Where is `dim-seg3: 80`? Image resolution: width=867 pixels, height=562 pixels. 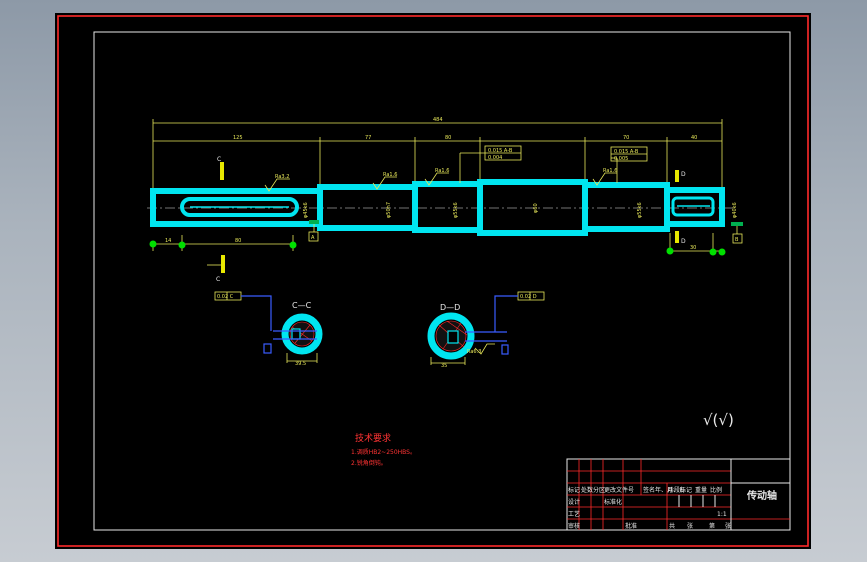
dim-seg3: 80 is located at coordinates (448, 138).